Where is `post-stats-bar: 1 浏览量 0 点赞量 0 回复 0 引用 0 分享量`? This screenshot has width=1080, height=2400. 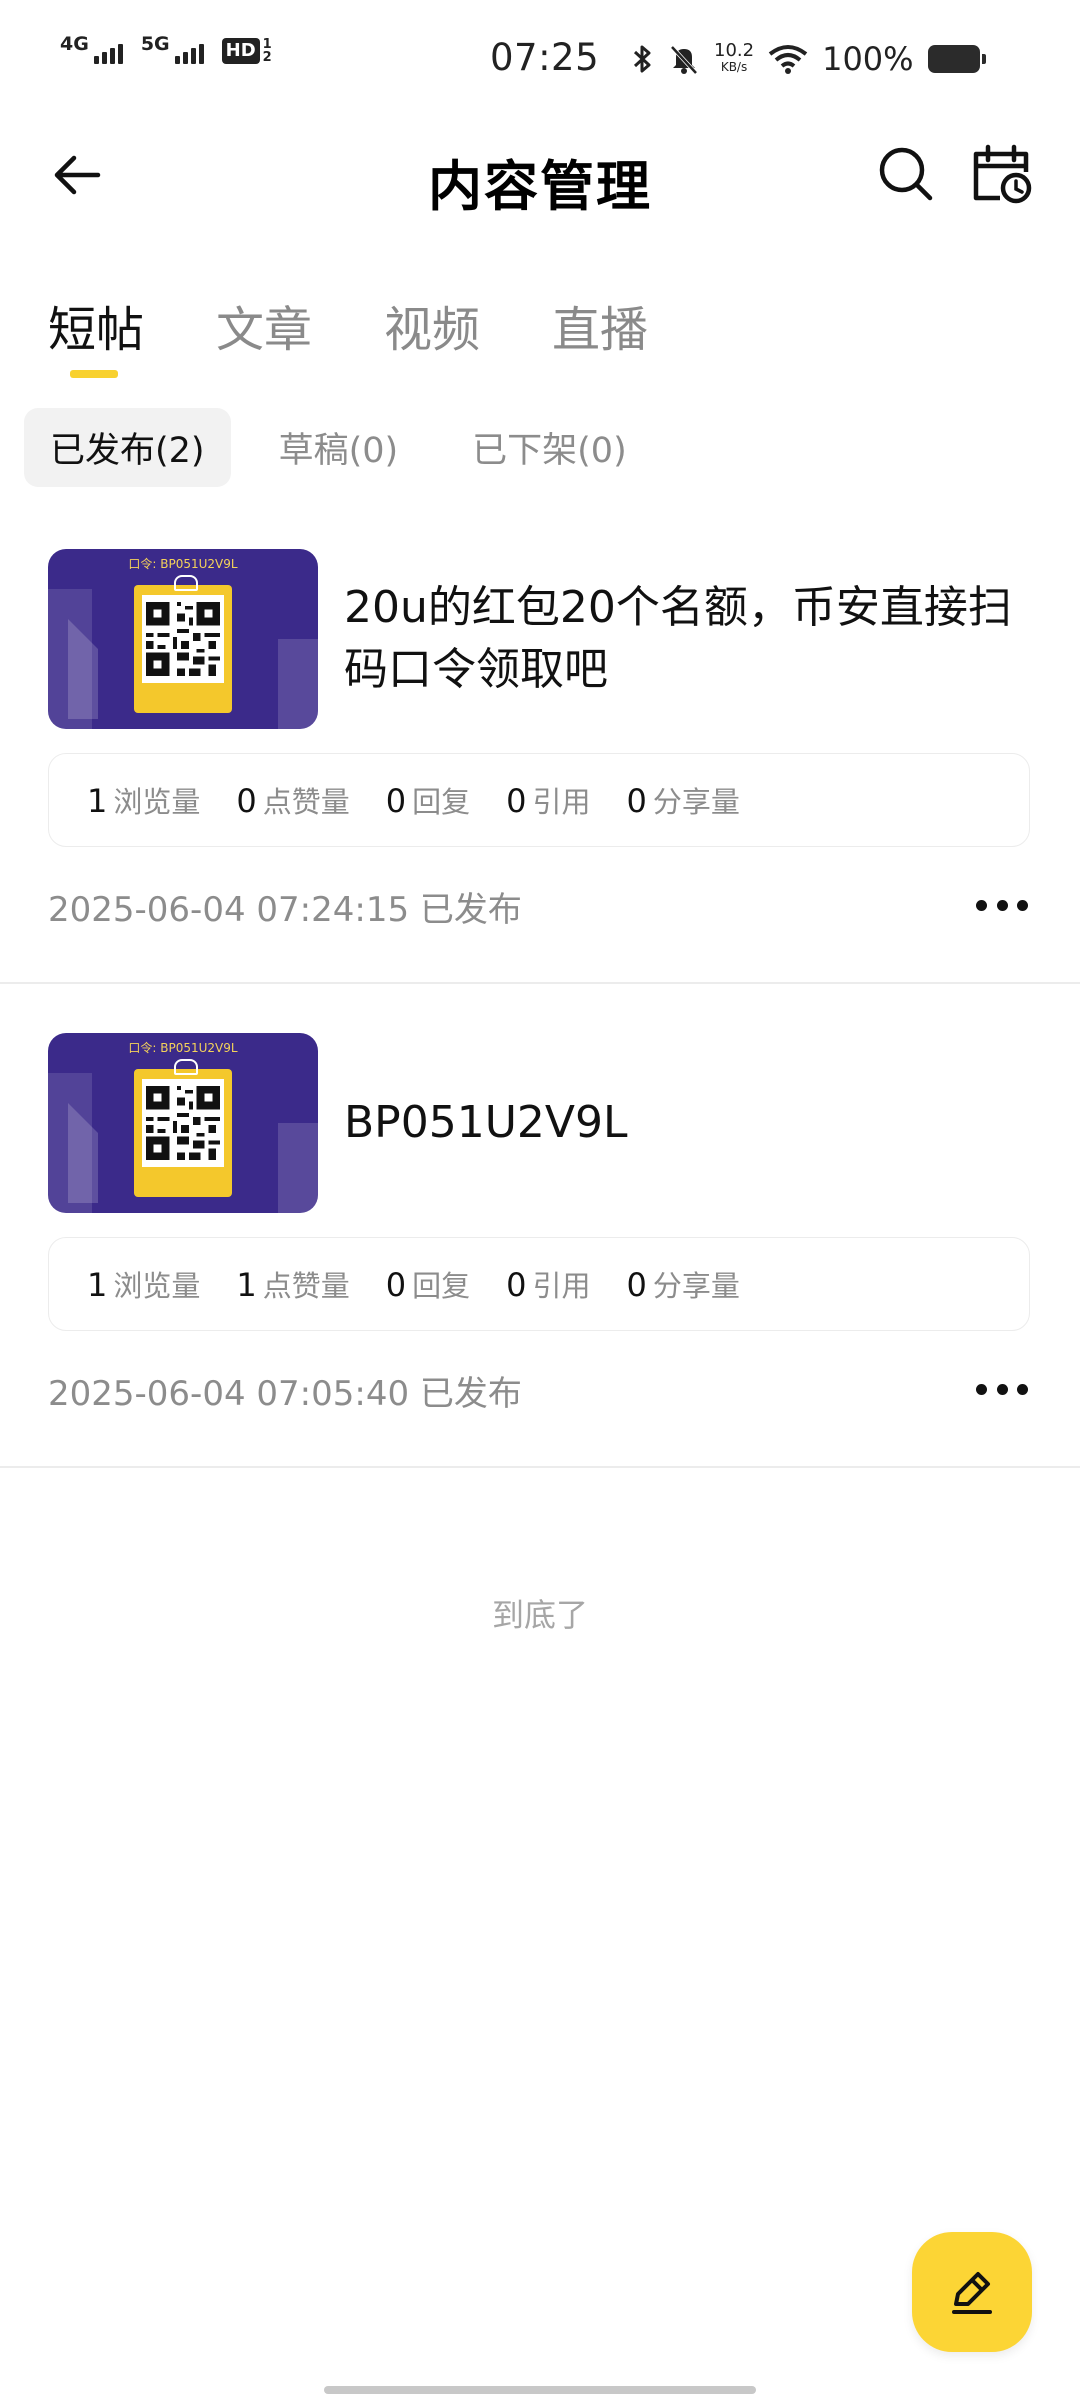
post-stats-bar: 1 浏览量 0 点赞量 0 回复 0 引用 0 分享量 is located at coordinates (539, 800).